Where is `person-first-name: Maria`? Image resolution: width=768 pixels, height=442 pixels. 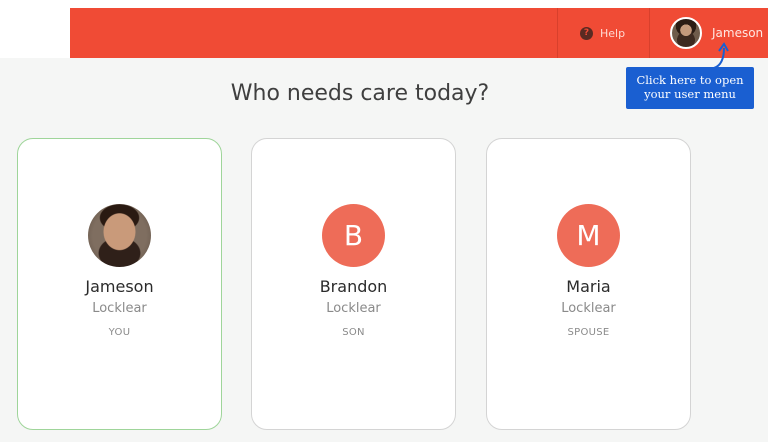
person-first-name: Maria is located at coordinates (588, 286).